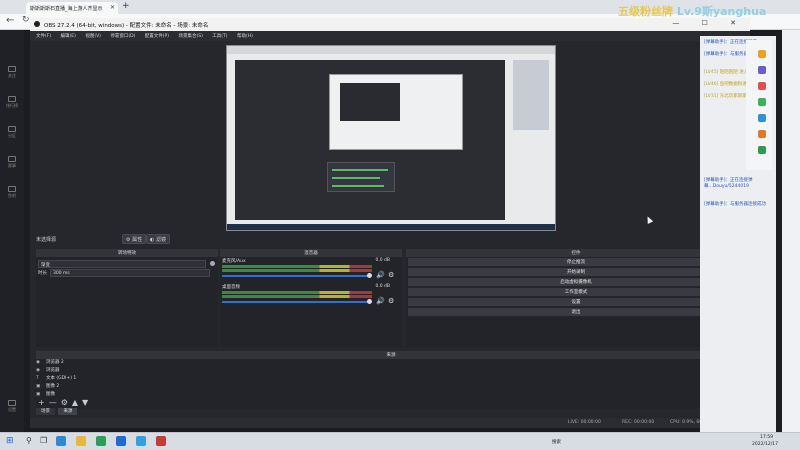 Image resolution: width=800 pixels, height=450 pixels. I want to click on tab-sources: 来源, so click(68, 411).